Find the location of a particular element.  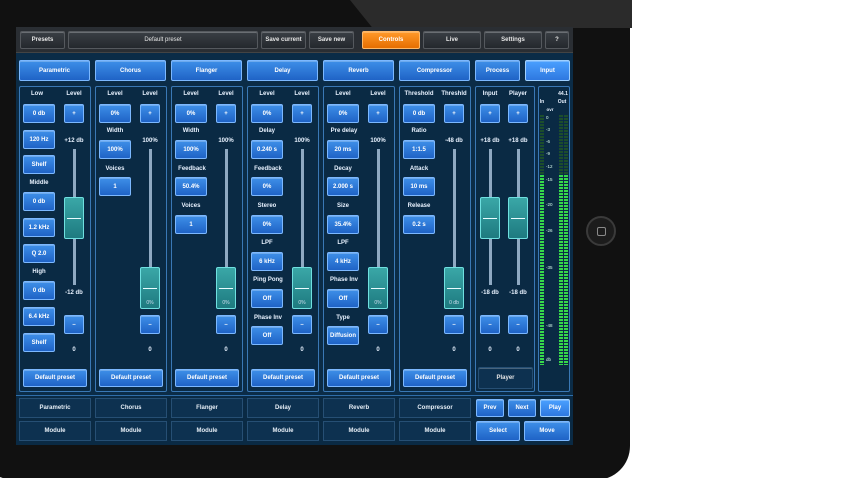

slot-flanger-module: Module is located at coordinates (207, 431).